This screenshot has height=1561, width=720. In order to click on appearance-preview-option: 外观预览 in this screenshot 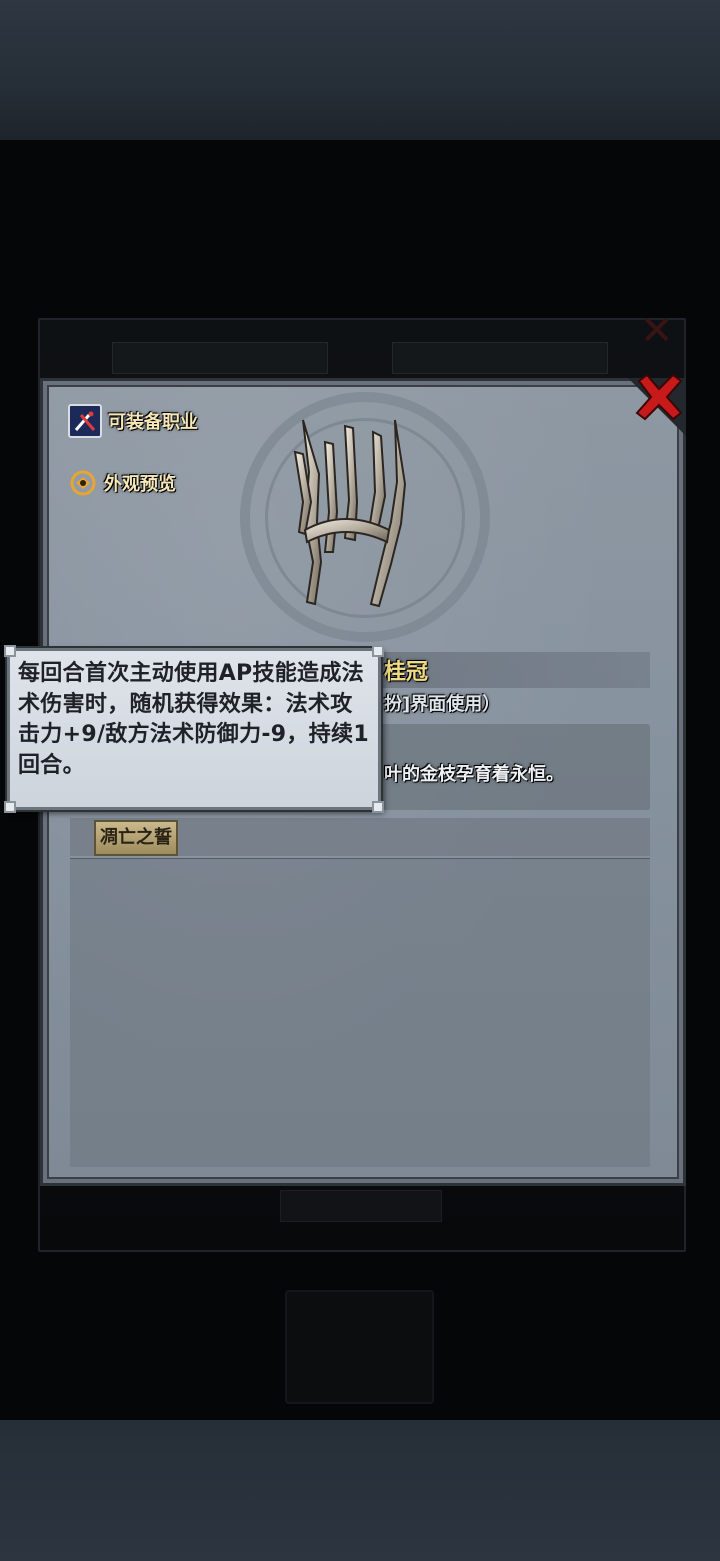, I will do `click(122, 483)`.